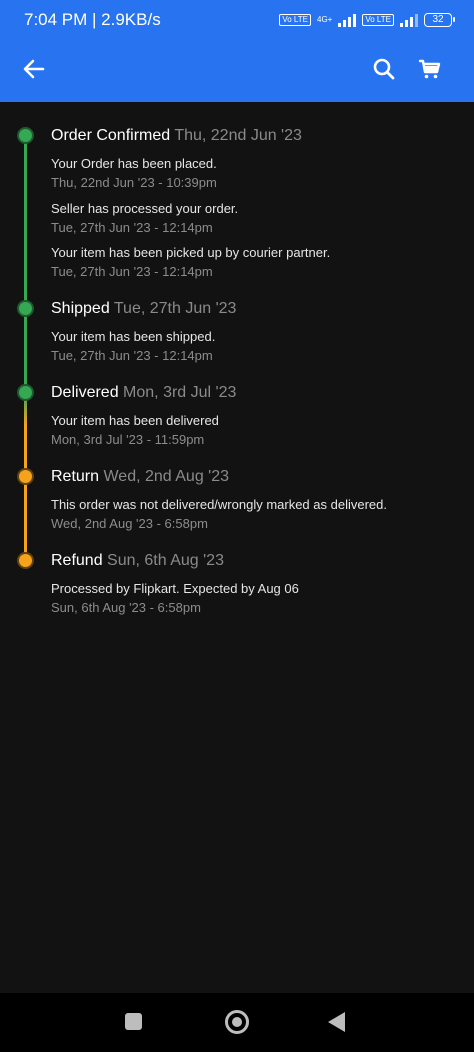 This screenshot has height=1052, width=474. Describe the element at coordinates (378, 20) in the screenshot. I see `volte-icon-2: Vo LTE` at that location.